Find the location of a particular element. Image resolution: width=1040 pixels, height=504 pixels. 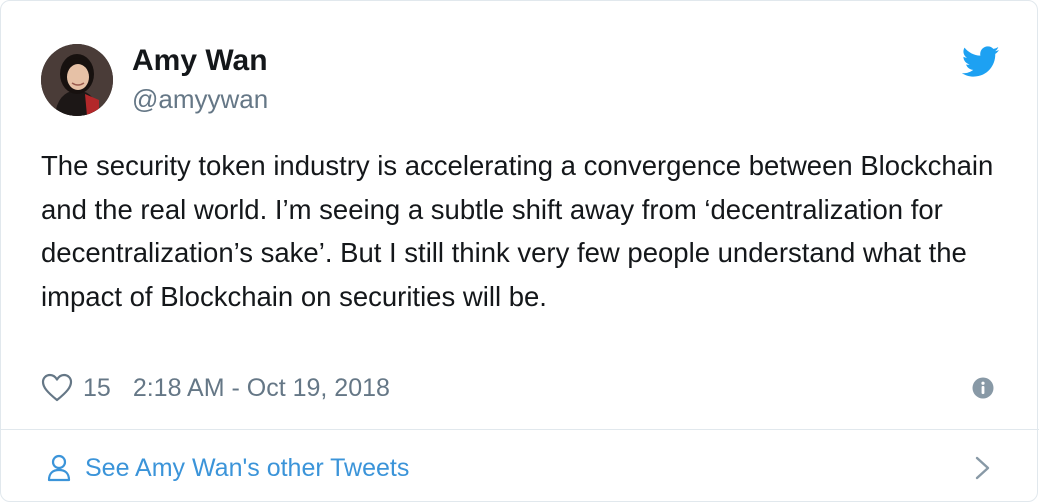

person-icon is located at coordinates (59, 468).